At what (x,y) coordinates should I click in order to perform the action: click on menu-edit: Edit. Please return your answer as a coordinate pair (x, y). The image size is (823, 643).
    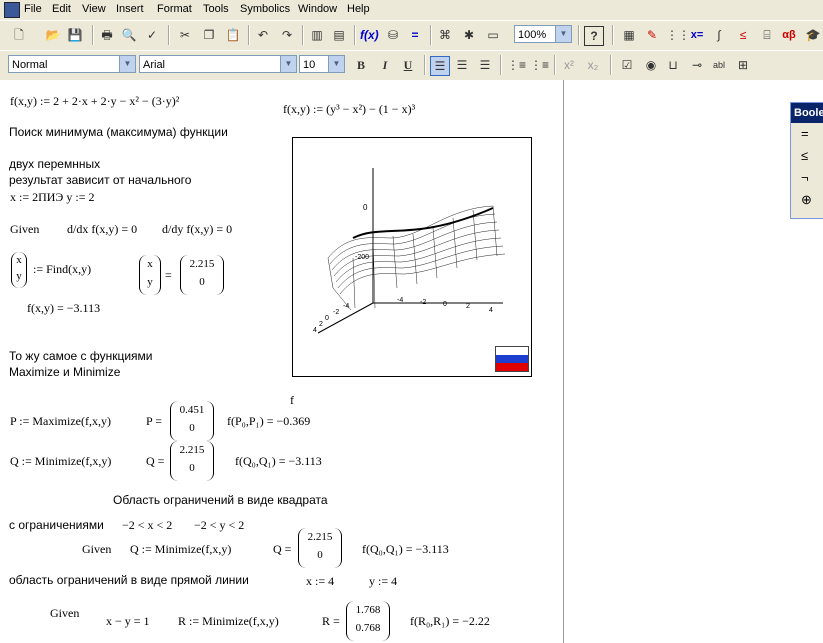
    Looking at the image, I should click on (61, 9).